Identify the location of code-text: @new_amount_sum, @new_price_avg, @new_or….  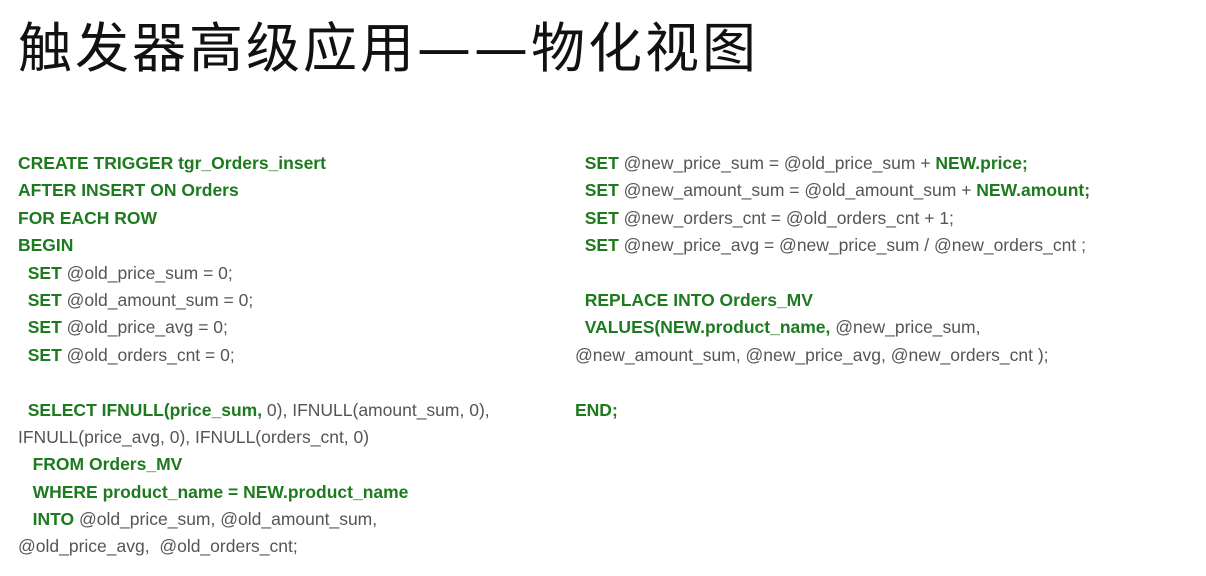
(812, 354).